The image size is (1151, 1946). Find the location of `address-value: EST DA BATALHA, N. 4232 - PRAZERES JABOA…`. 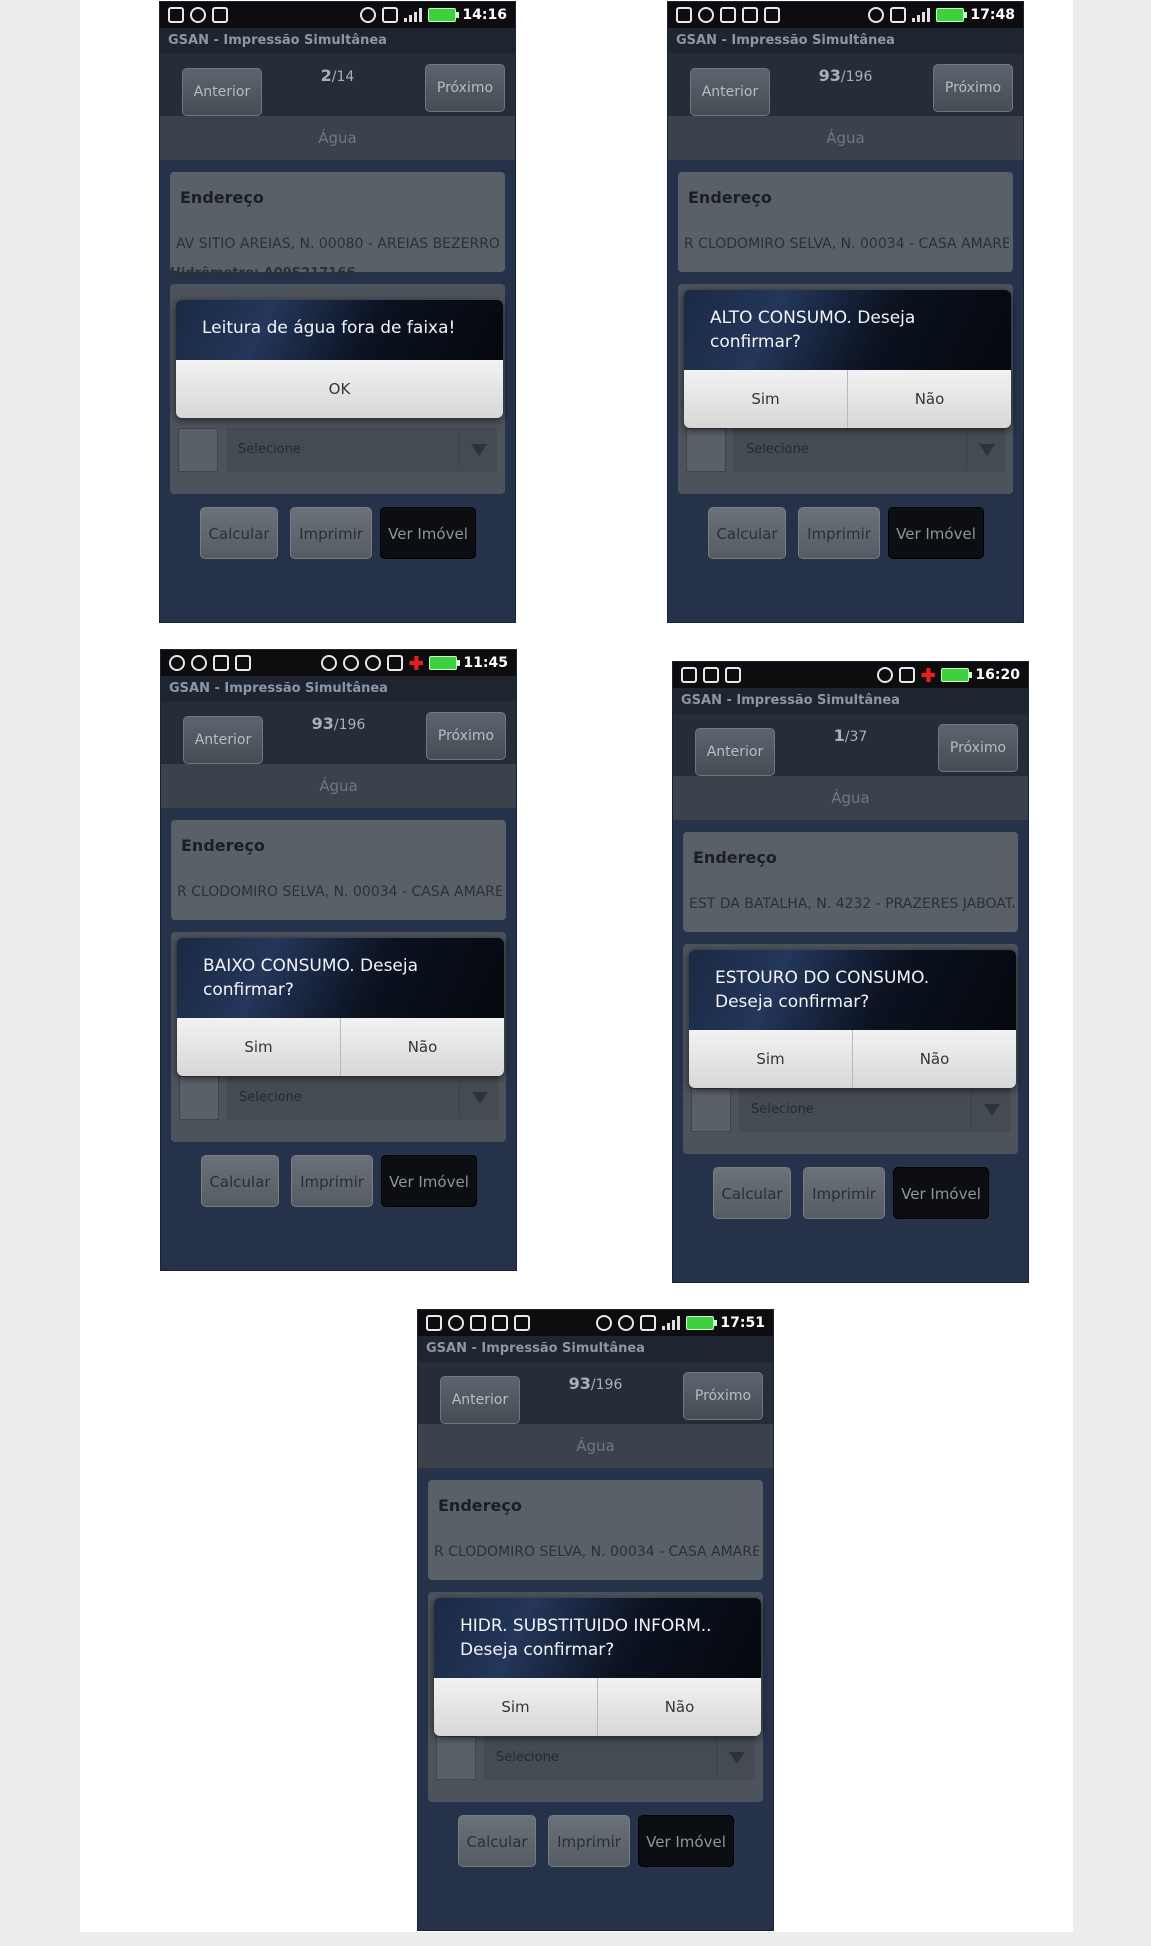

address-value: EST DA BATALHA, N. 4232 - PRAZERES JABOA… is located at coordinates (851, 904).